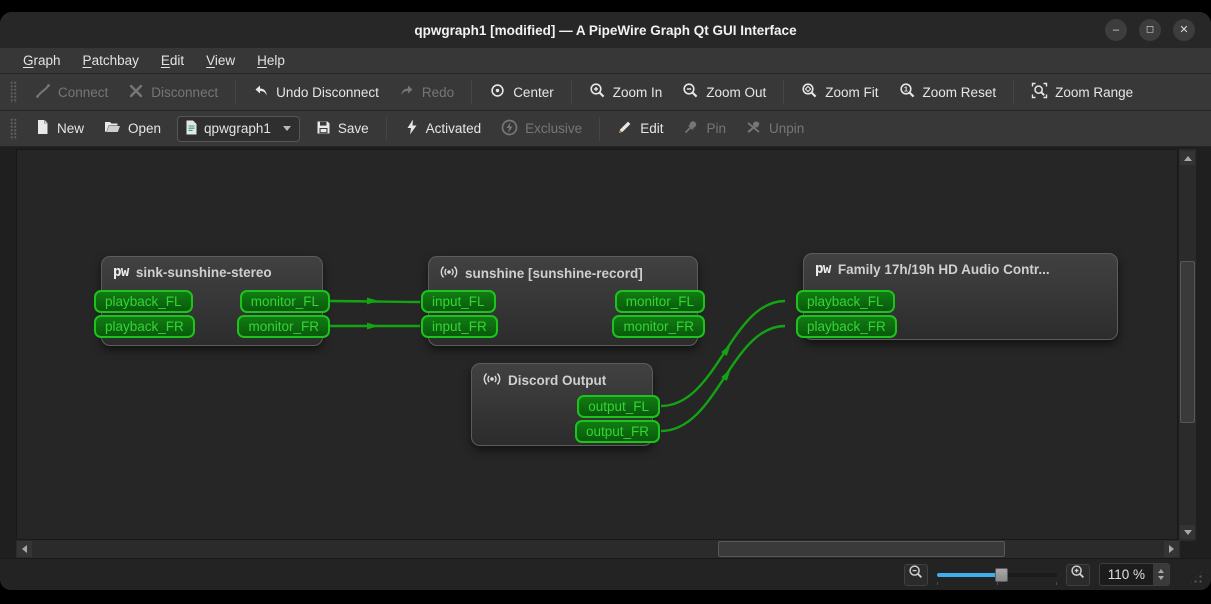 The width and height of the screenshot is (1211, 604). Describe the element at coordinates (271, 60) in the screenshot. I see `menu-help: Help` at that location.